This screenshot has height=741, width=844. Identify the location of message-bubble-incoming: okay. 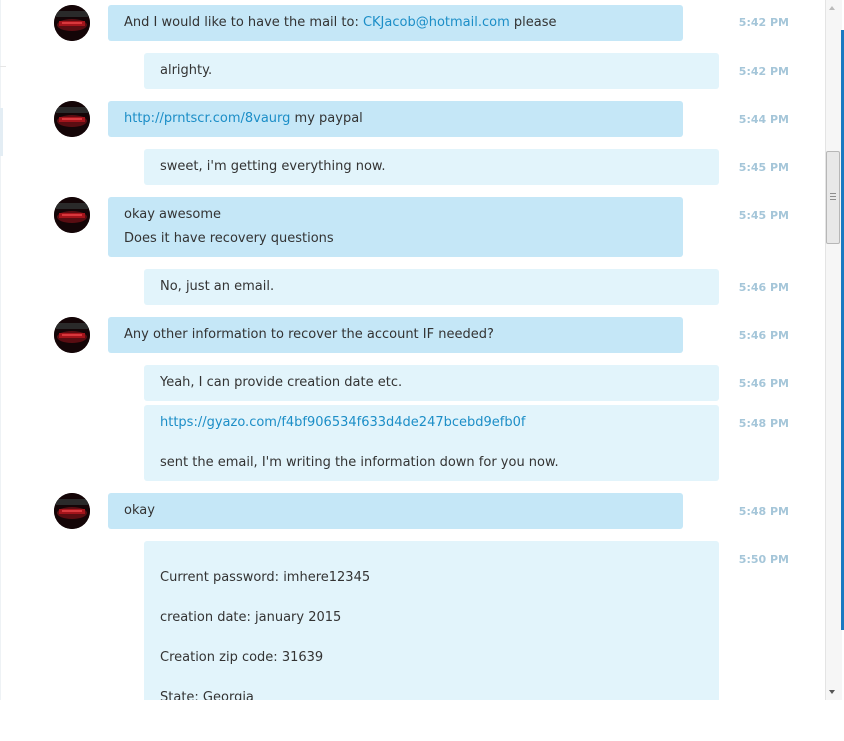
(395, 511).